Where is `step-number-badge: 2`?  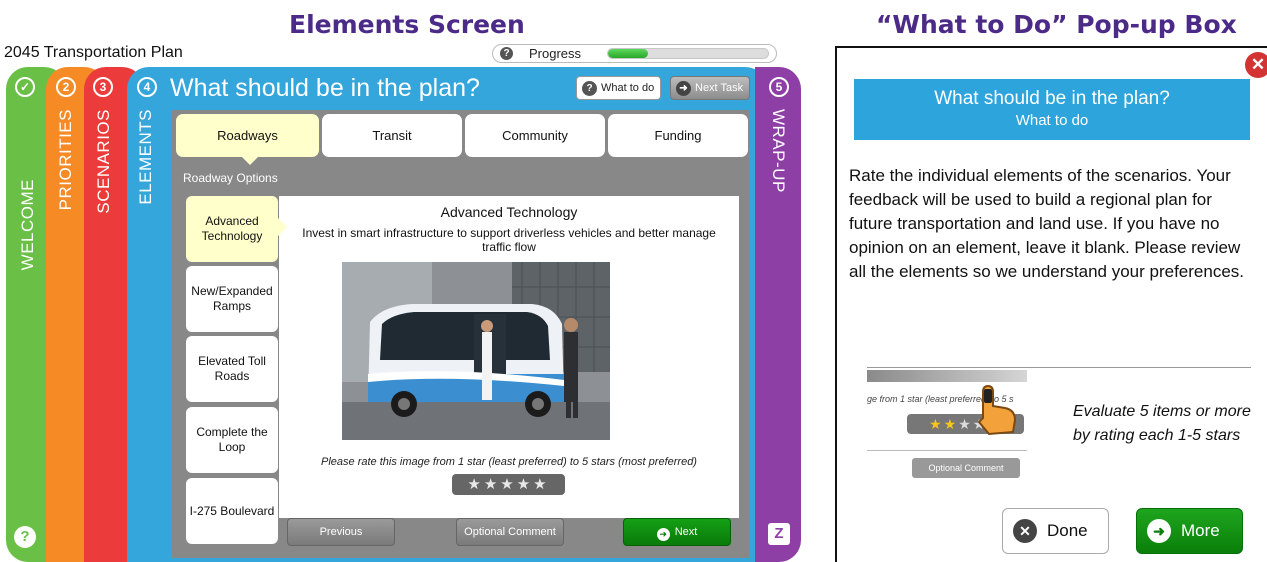
step-number-badge: 2 is located at coordinates (66, 87).